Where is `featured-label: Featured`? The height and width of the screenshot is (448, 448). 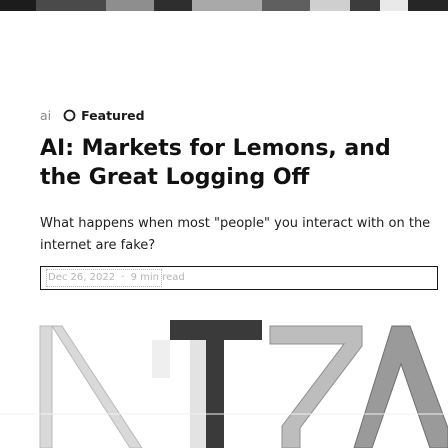 featured-label: Featured is located at coordinates (113, 115).